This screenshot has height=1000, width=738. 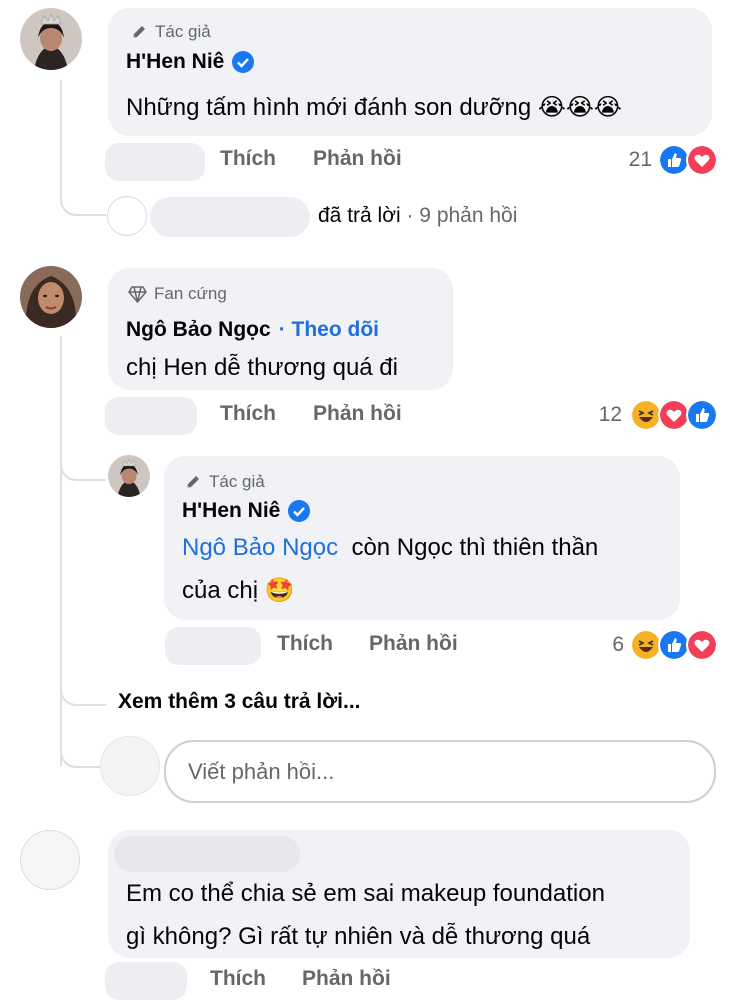 I want to click on commenter-name-text: Ngô Bảo Ngọc, so click(x=198, y=330).